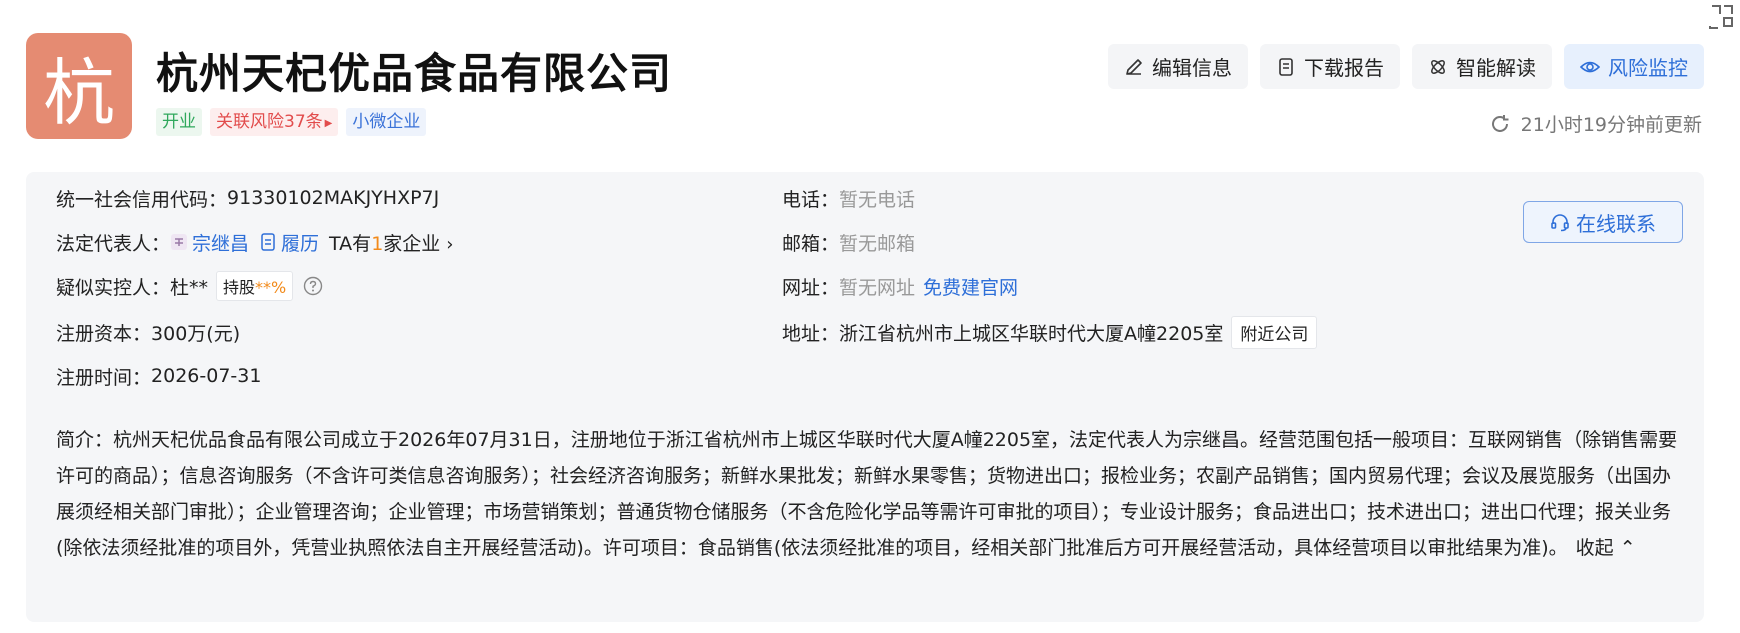 The width and height of the screenshot is (1740, 633). I want to click on hold-label: 持股, so click(239, 287).